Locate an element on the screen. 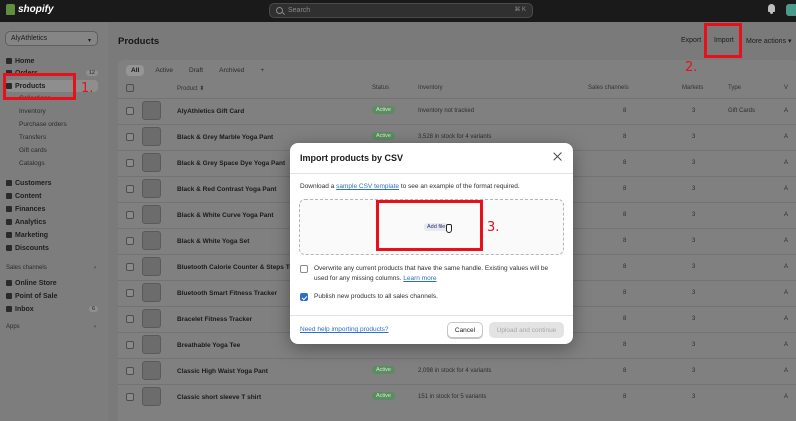  sidebar-item-marketing: Marketing is located at coordinates (52, 235).